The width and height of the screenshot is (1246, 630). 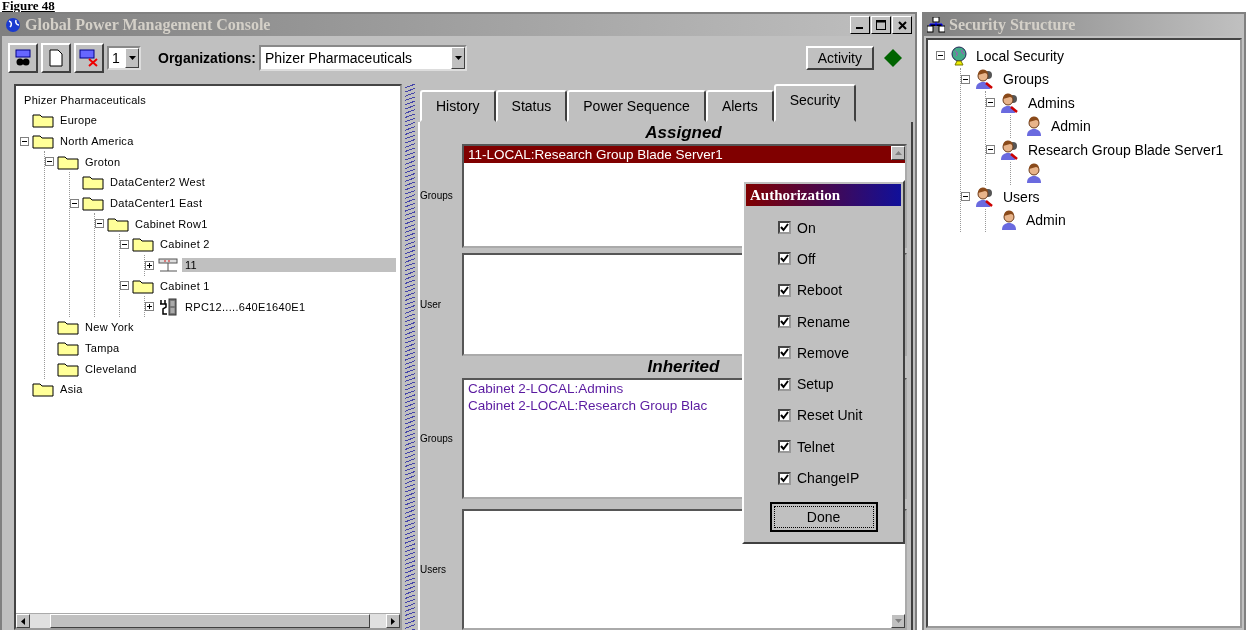 I want to click on tree-item: Users, so click(x=1021, y=196).